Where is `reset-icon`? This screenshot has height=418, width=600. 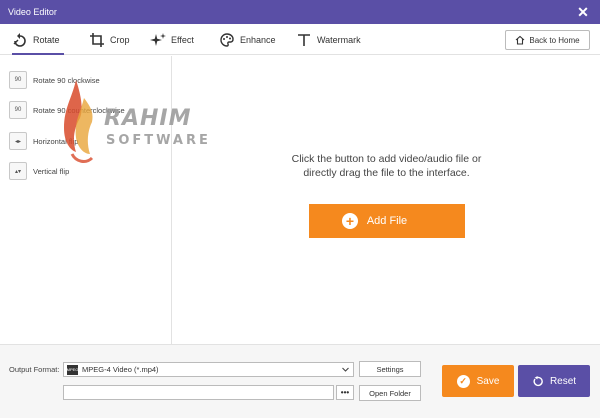
reset-icon is located at coordinates (538, 380).